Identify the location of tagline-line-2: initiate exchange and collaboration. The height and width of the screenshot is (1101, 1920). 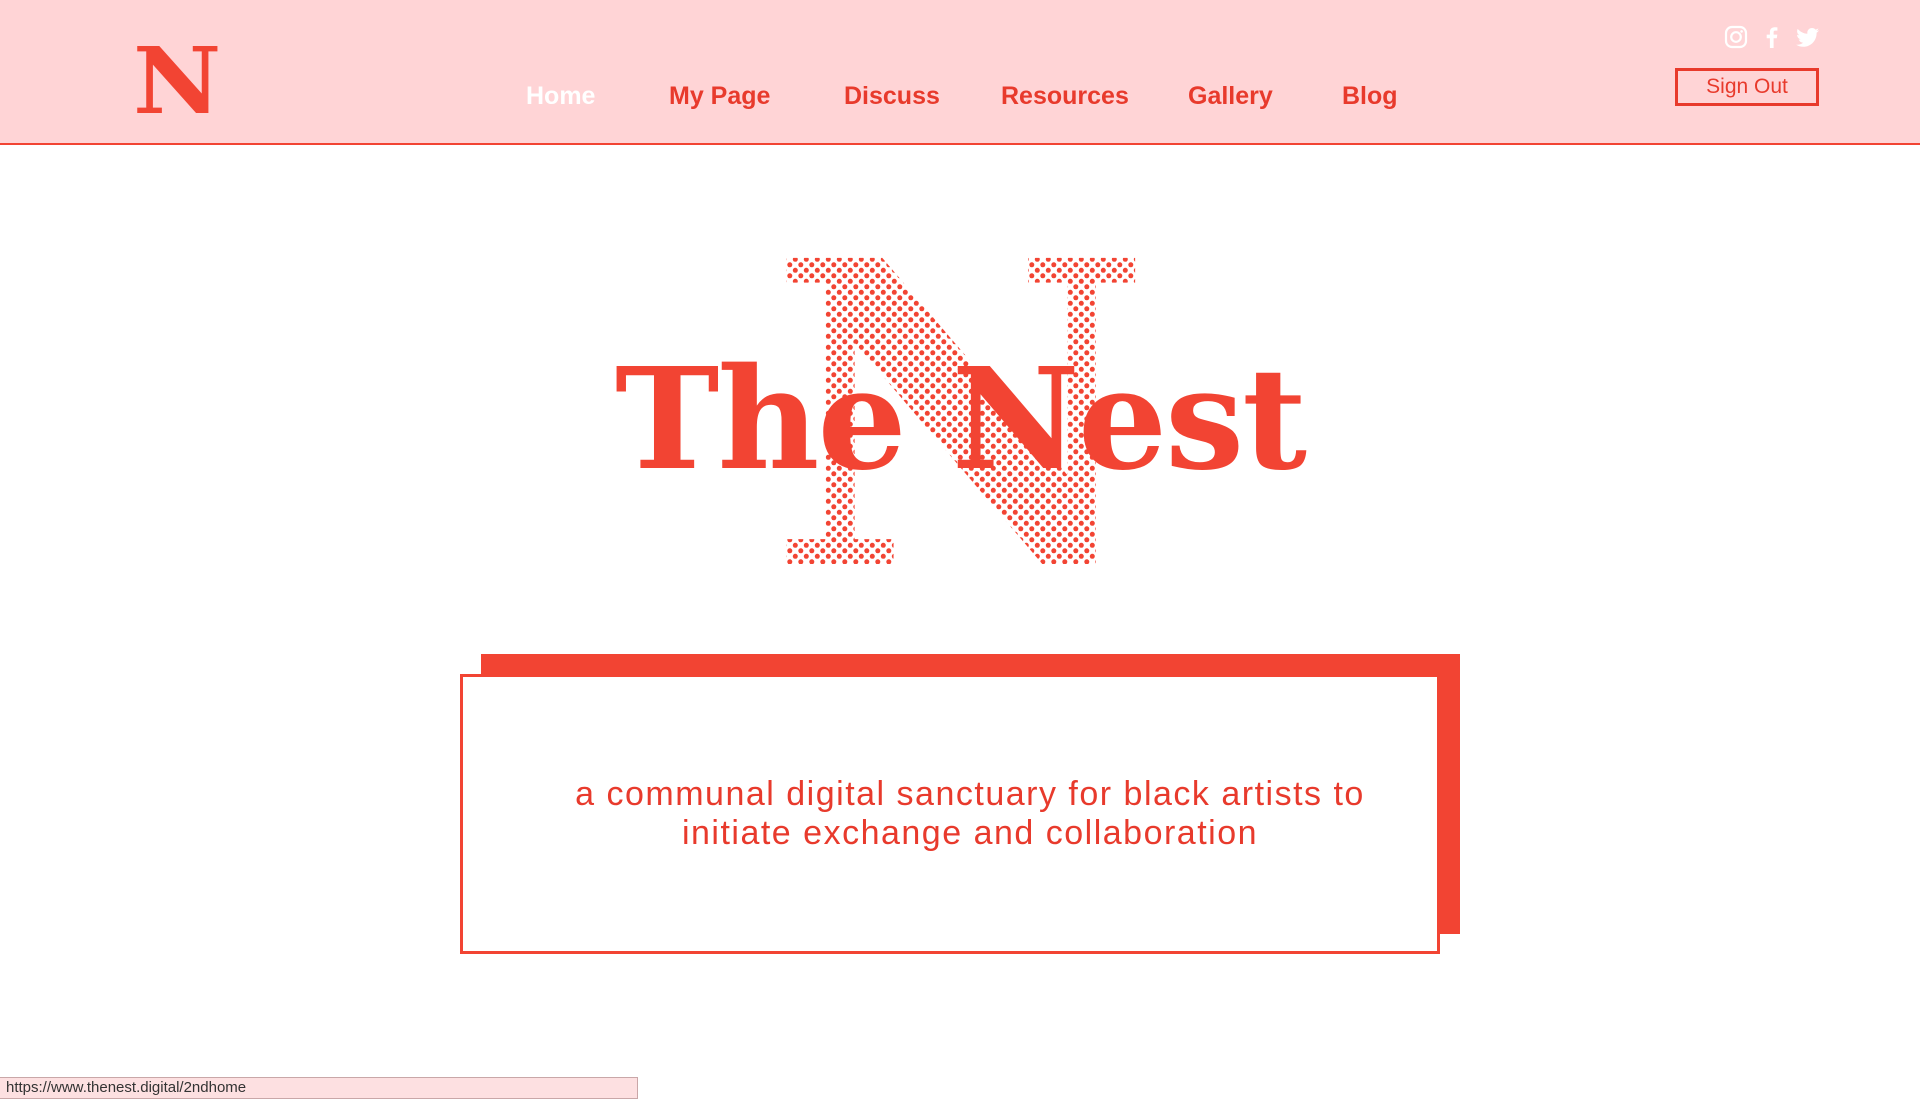
(970, 833).